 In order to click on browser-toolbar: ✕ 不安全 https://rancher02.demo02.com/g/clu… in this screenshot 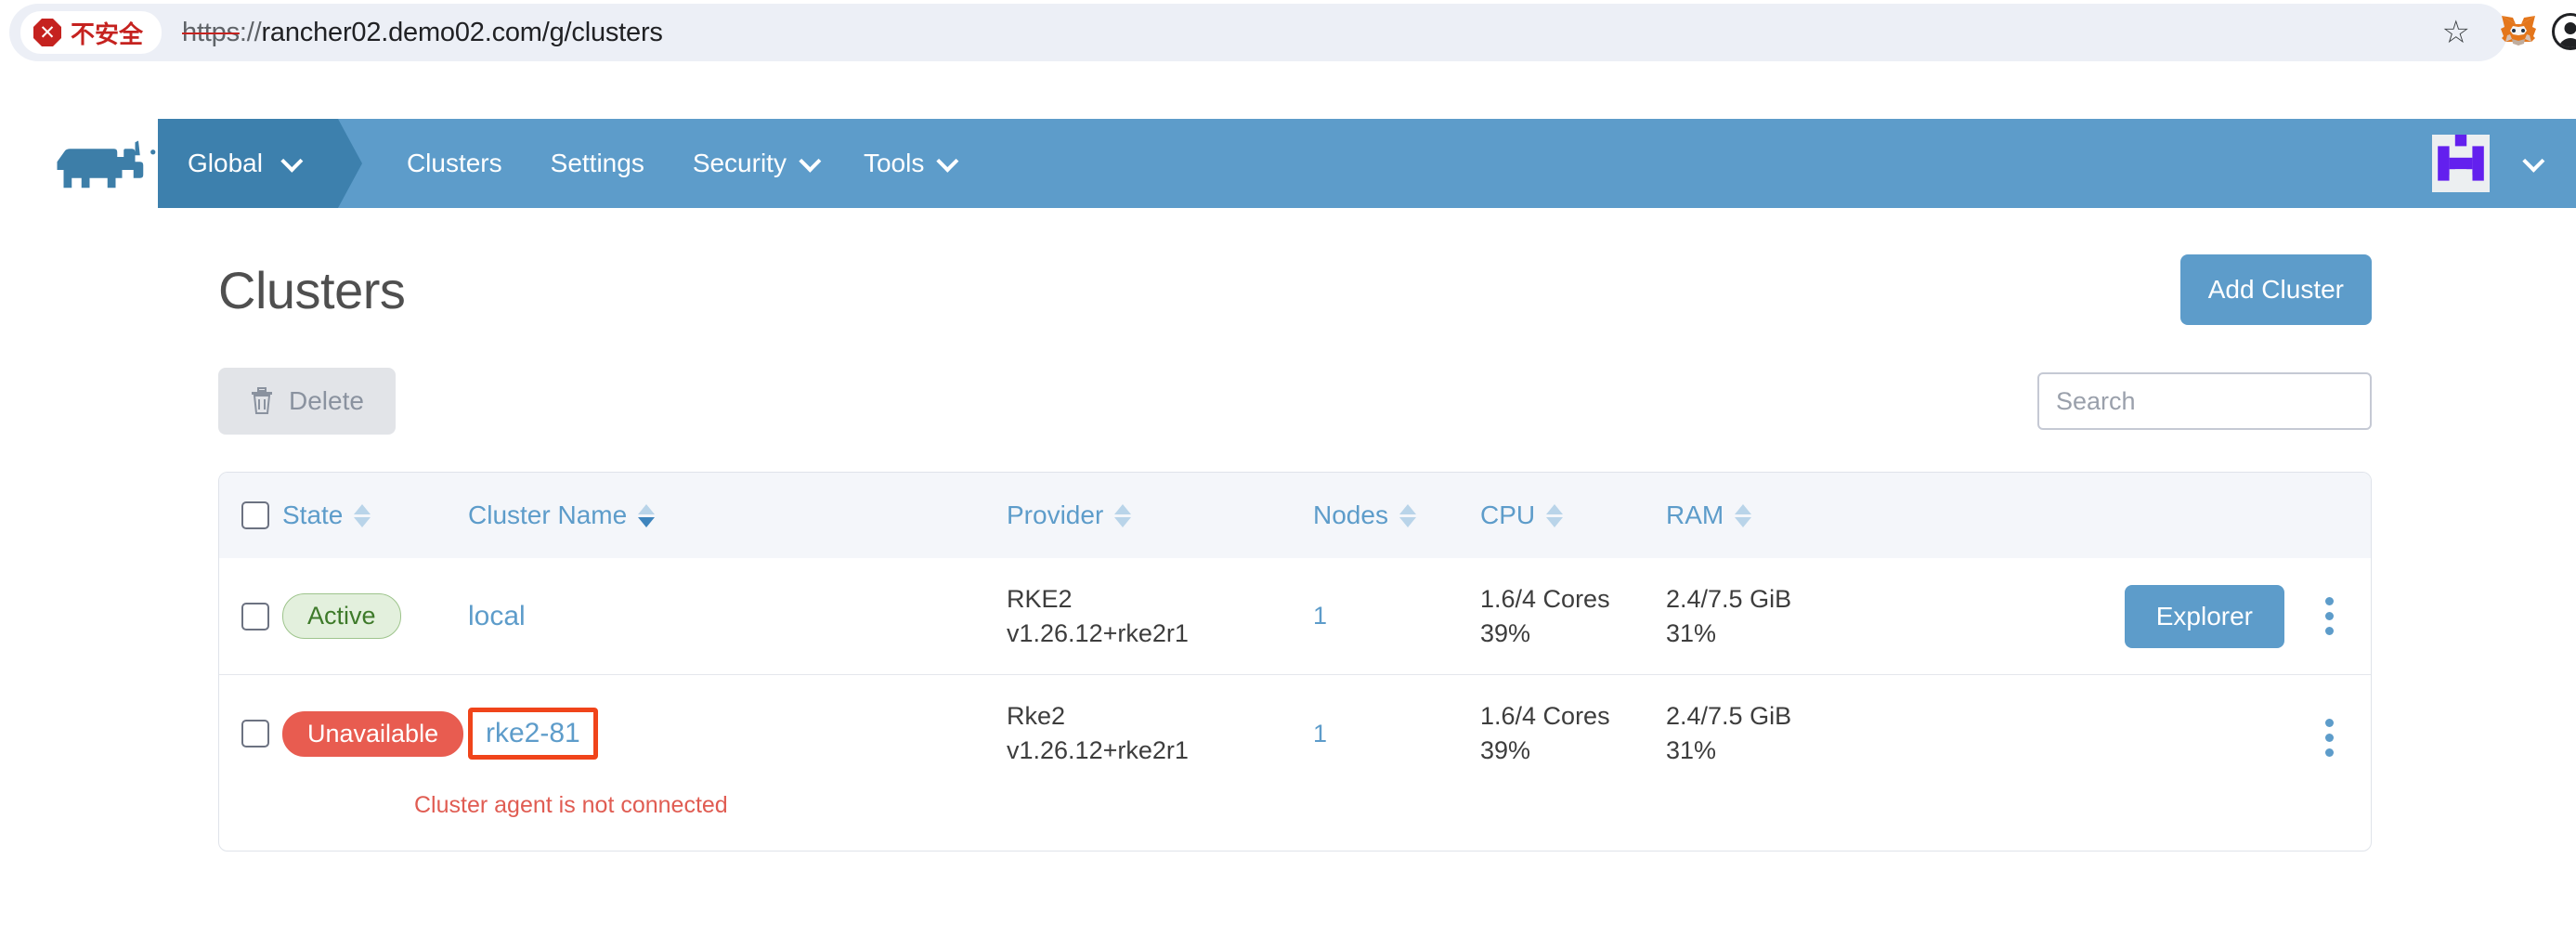, I will do `click(1288, 32)`.